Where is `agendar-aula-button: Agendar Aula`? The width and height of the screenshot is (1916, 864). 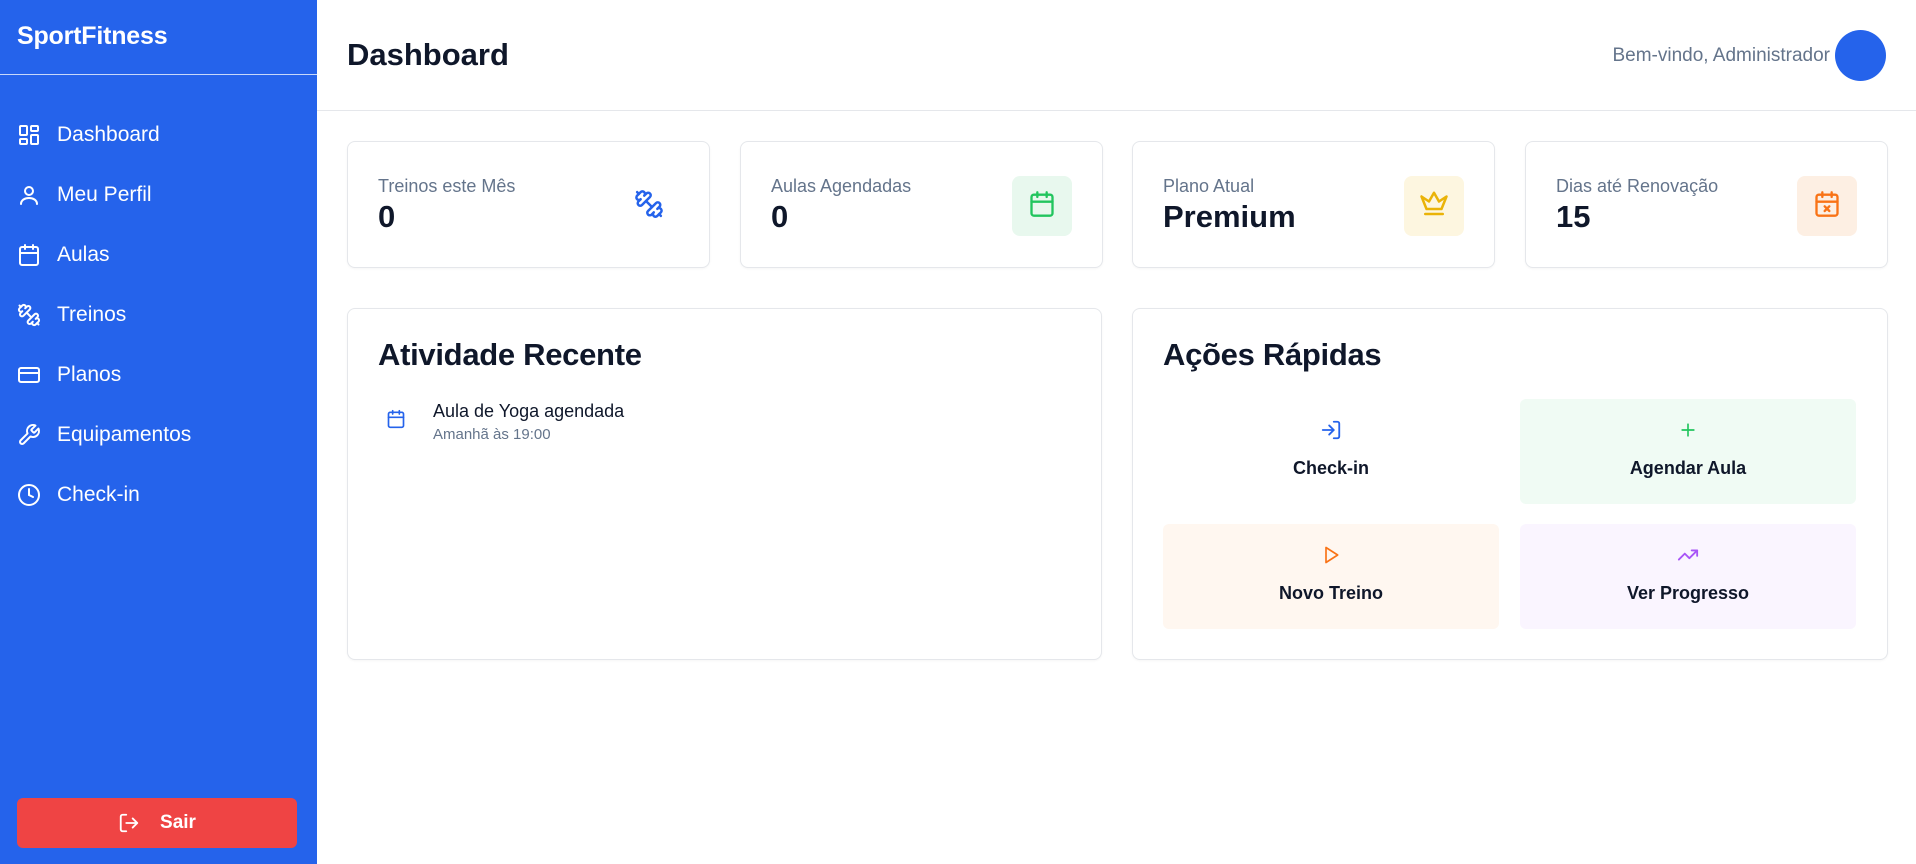 agendar-aula-button: Agendar Aula is located at coordinates (1688, 451).